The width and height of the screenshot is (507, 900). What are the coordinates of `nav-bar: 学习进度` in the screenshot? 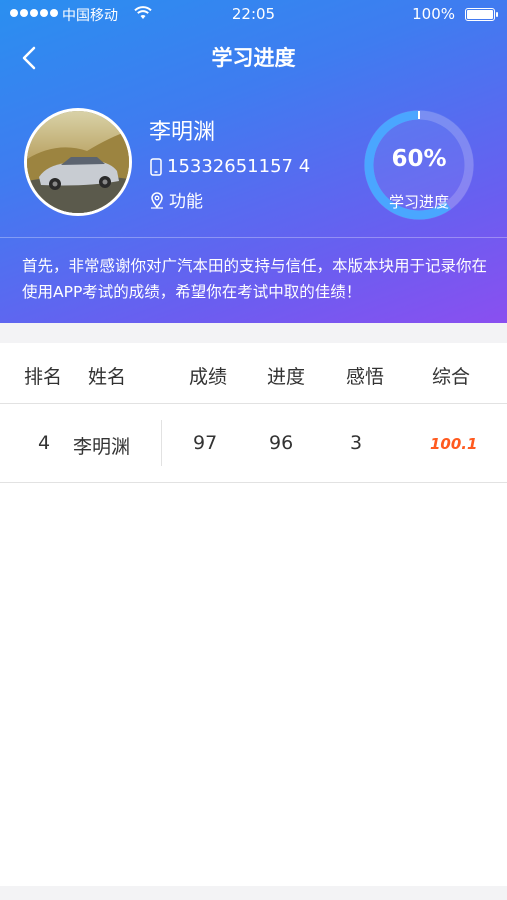 It's located at (253, 58).